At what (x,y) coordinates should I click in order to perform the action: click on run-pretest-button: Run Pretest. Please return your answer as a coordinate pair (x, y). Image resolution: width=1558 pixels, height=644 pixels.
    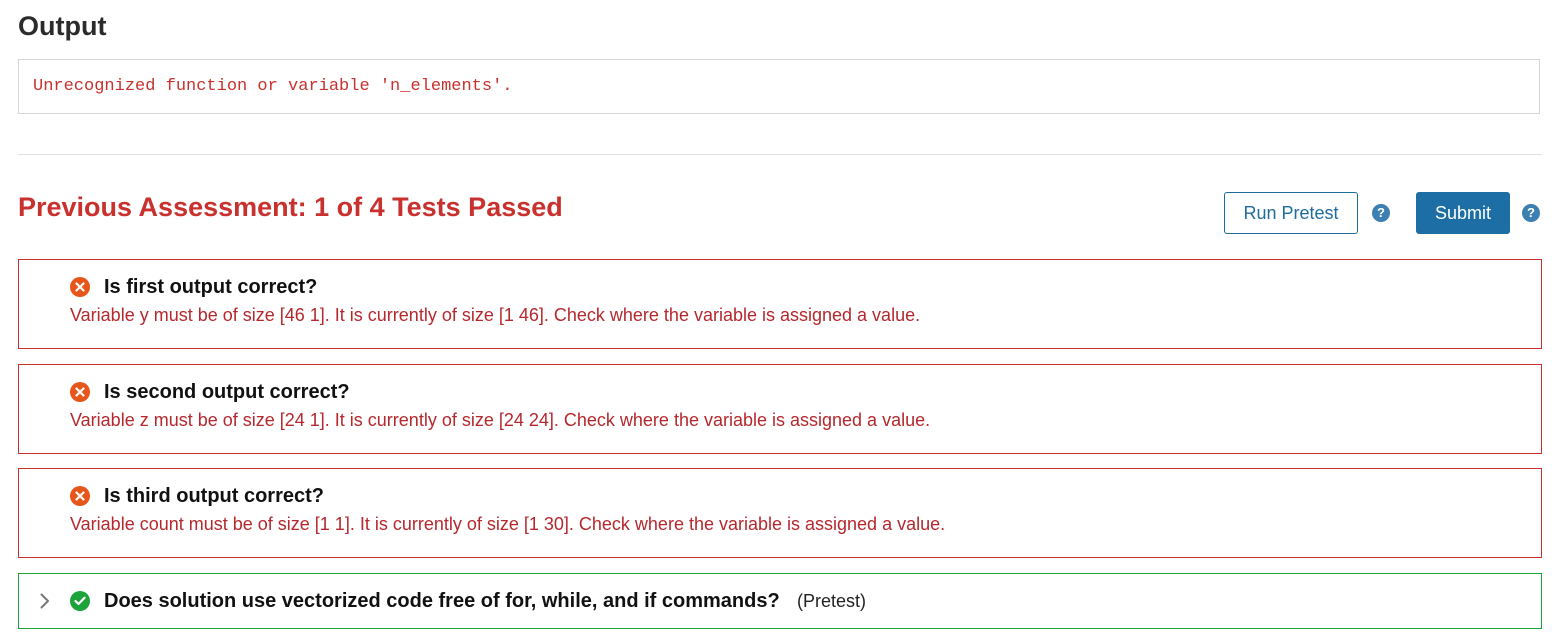
    Looking at the image, I should click on (1291, 213).